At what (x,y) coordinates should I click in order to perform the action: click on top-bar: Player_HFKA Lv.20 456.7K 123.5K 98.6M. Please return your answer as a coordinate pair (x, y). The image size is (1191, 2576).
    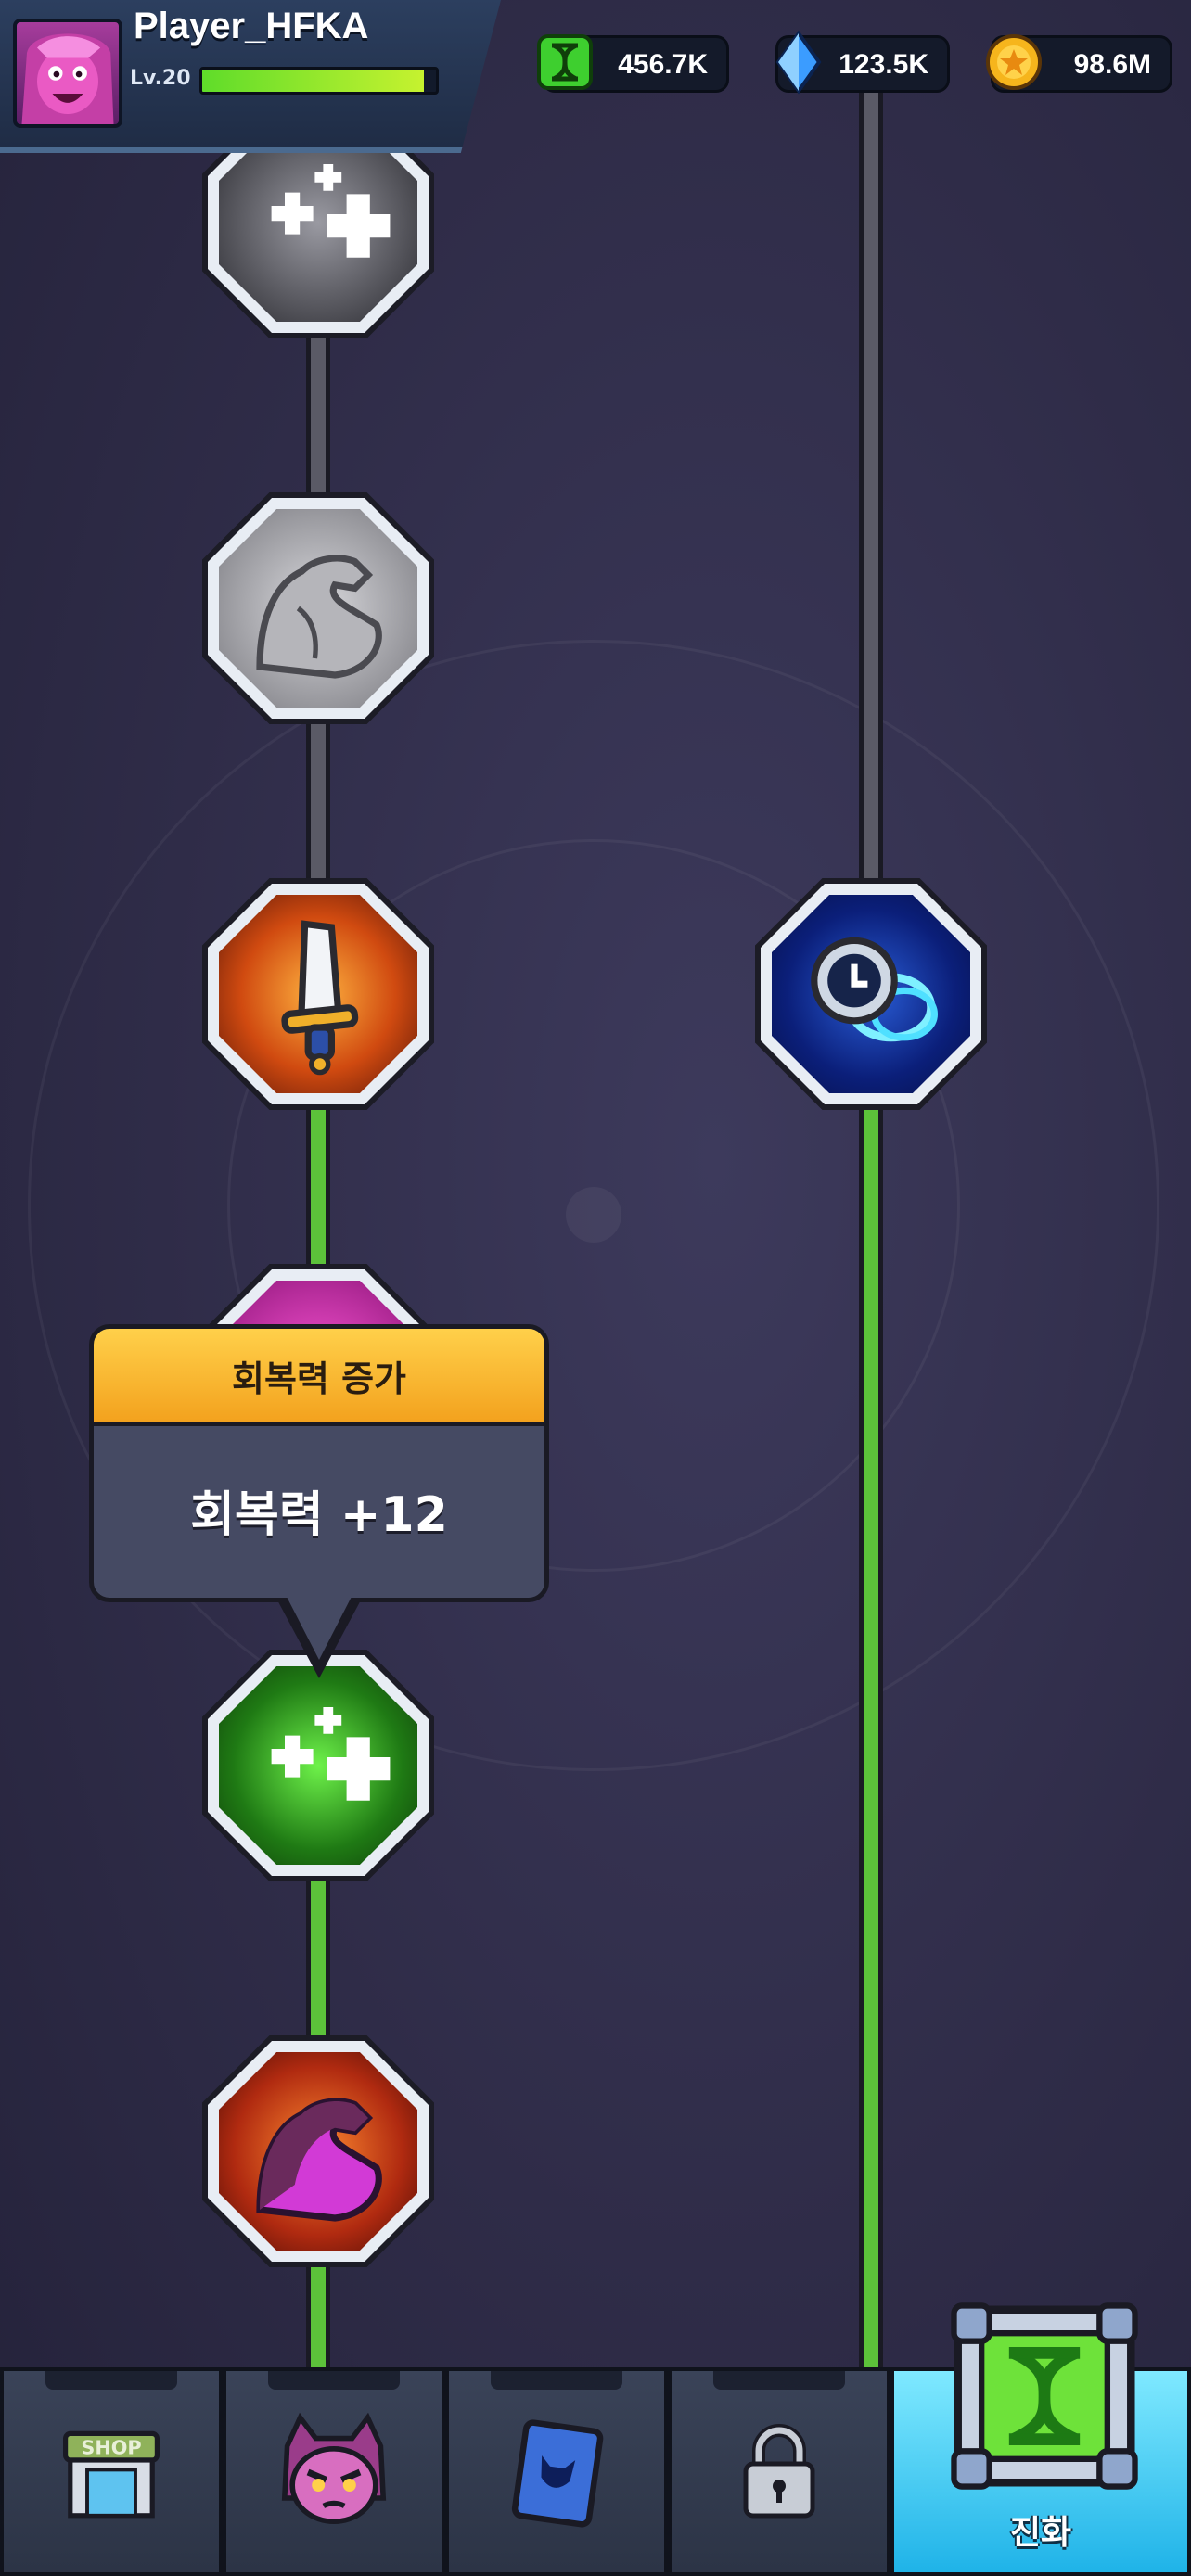
    Looking at the image, I should click on (595, 79).